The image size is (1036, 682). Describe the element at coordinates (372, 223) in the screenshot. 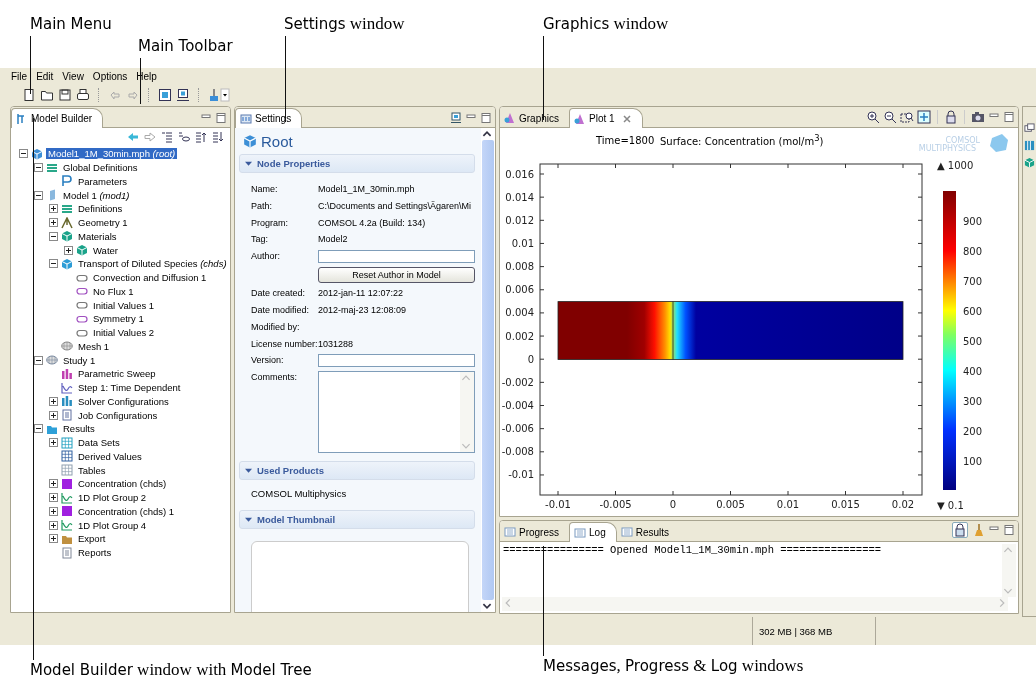

I see `property-value: COMSOL 4.2a (Build: 134)` at that location.